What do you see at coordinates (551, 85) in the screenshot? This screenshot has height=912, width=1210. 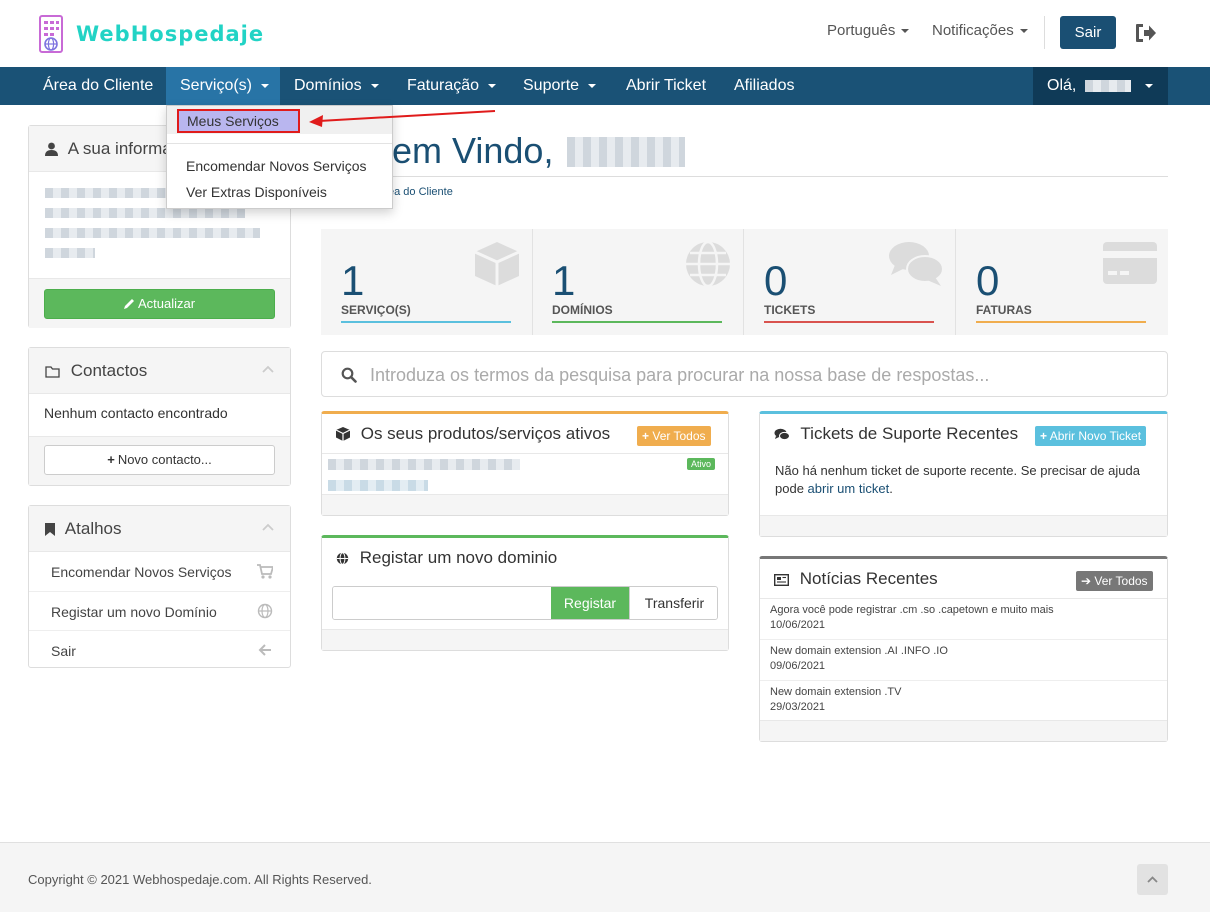 I see `nav-support-label: Suporte` at bounding box center [551, 85].